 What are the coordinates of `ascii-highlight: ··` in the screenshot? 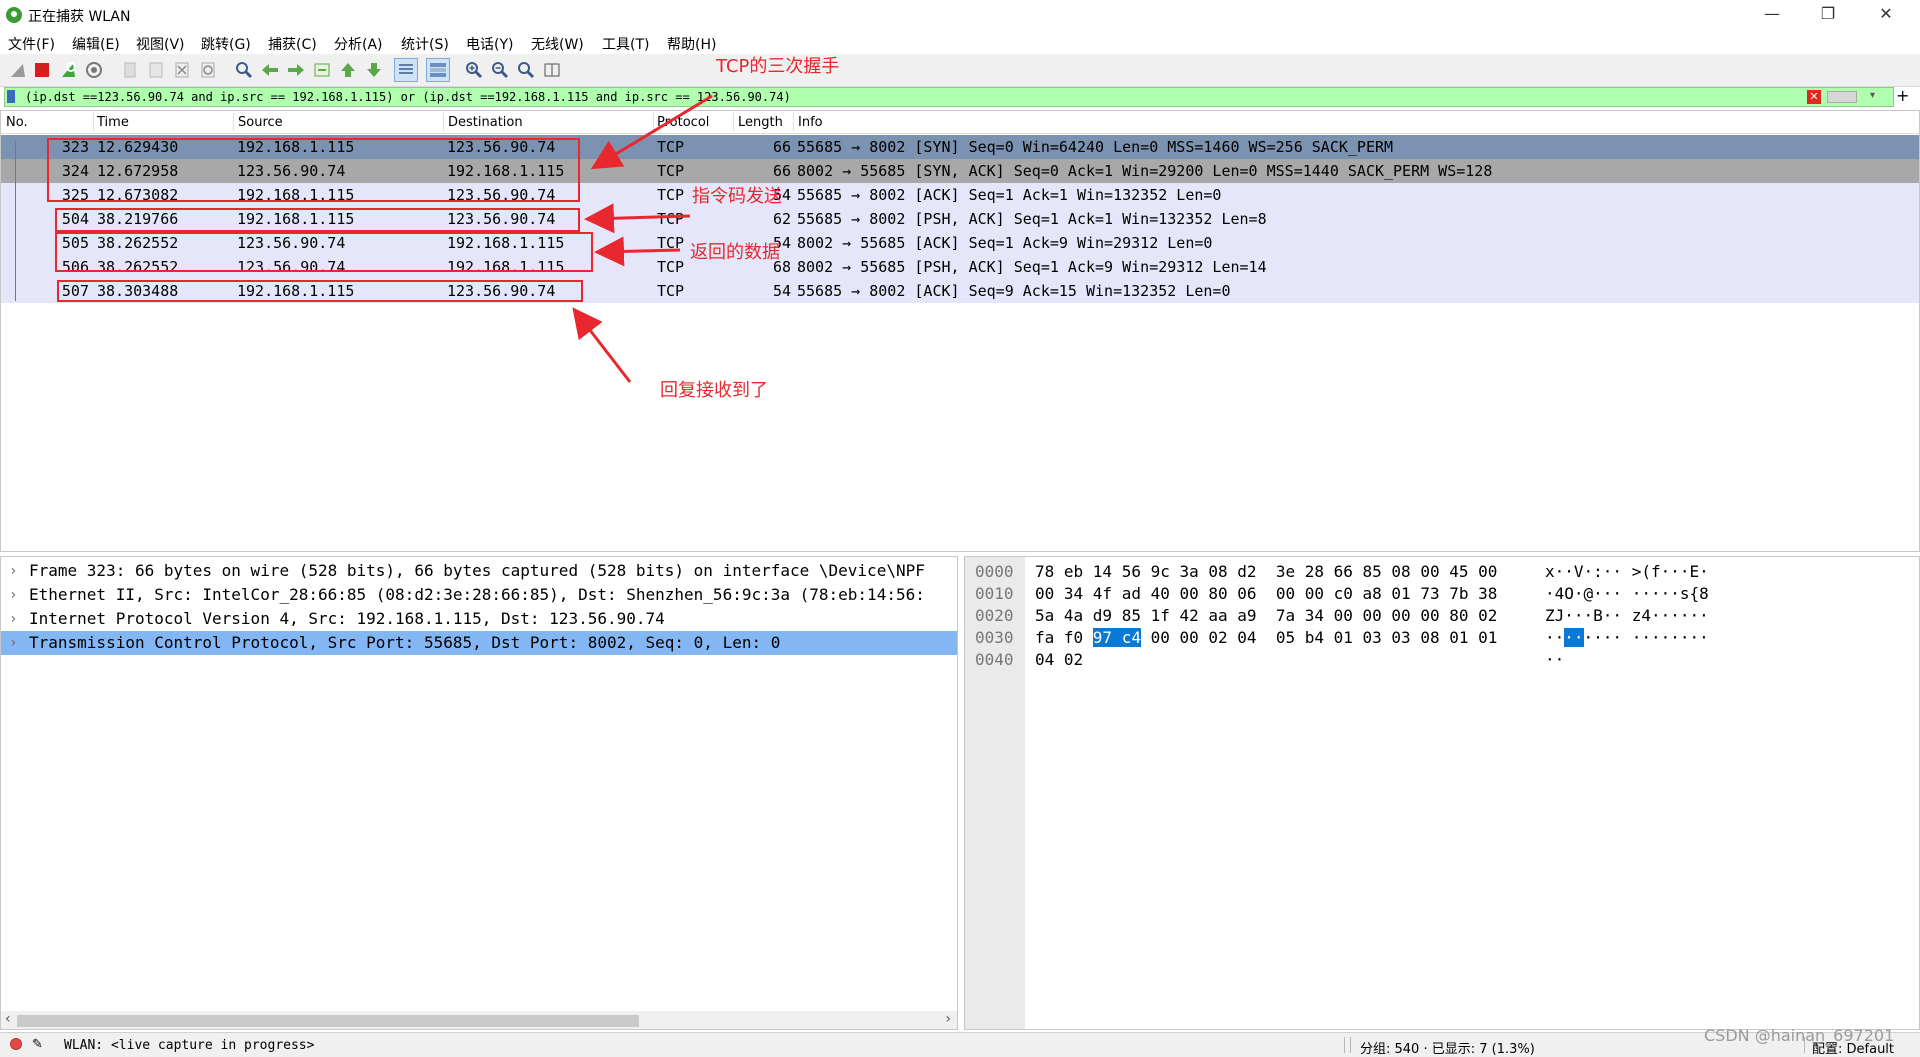 It's located at (1574, 637).